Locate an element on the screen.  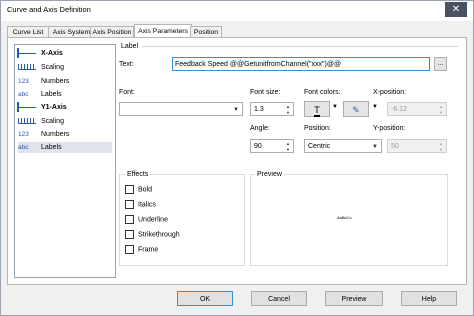
preview-group is located at coordinates (349, 220).